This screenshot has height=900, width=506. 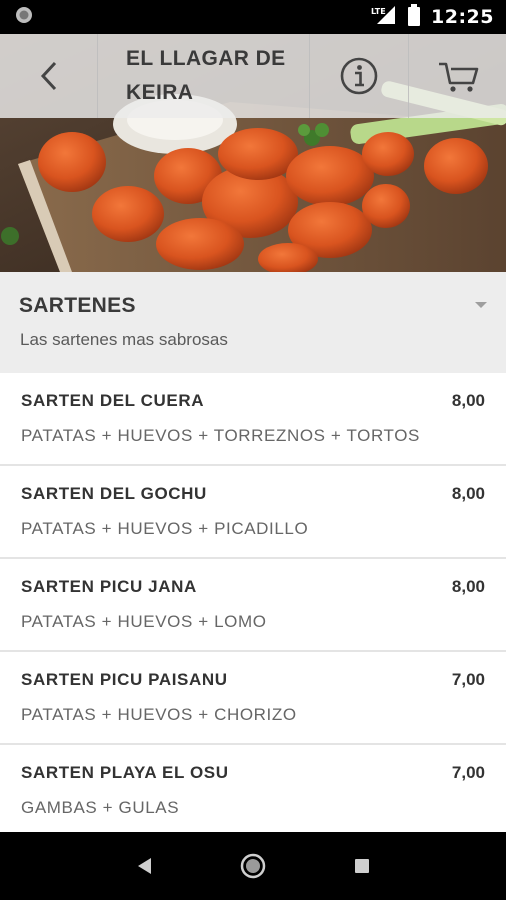 I want to click on cart-icon, so click(x=458, y=77).